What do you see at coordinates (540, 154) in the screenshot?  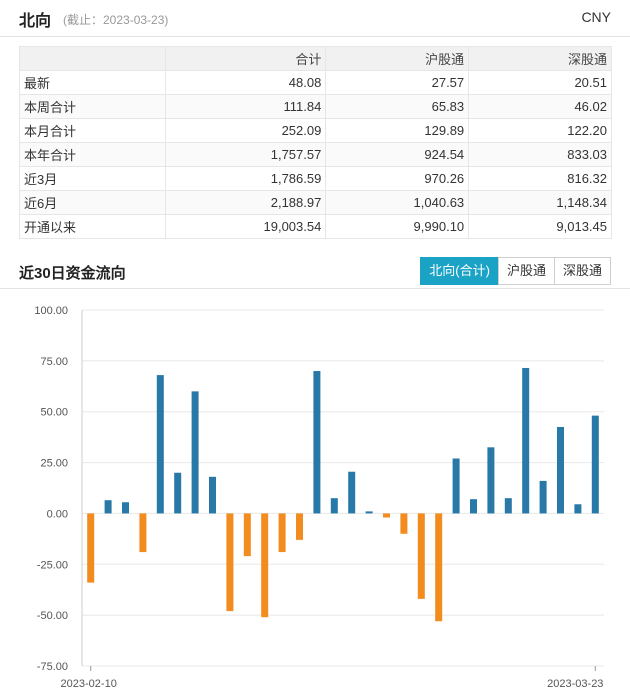 I see `table-cell: 833.03` at bounding box center [540, 154].